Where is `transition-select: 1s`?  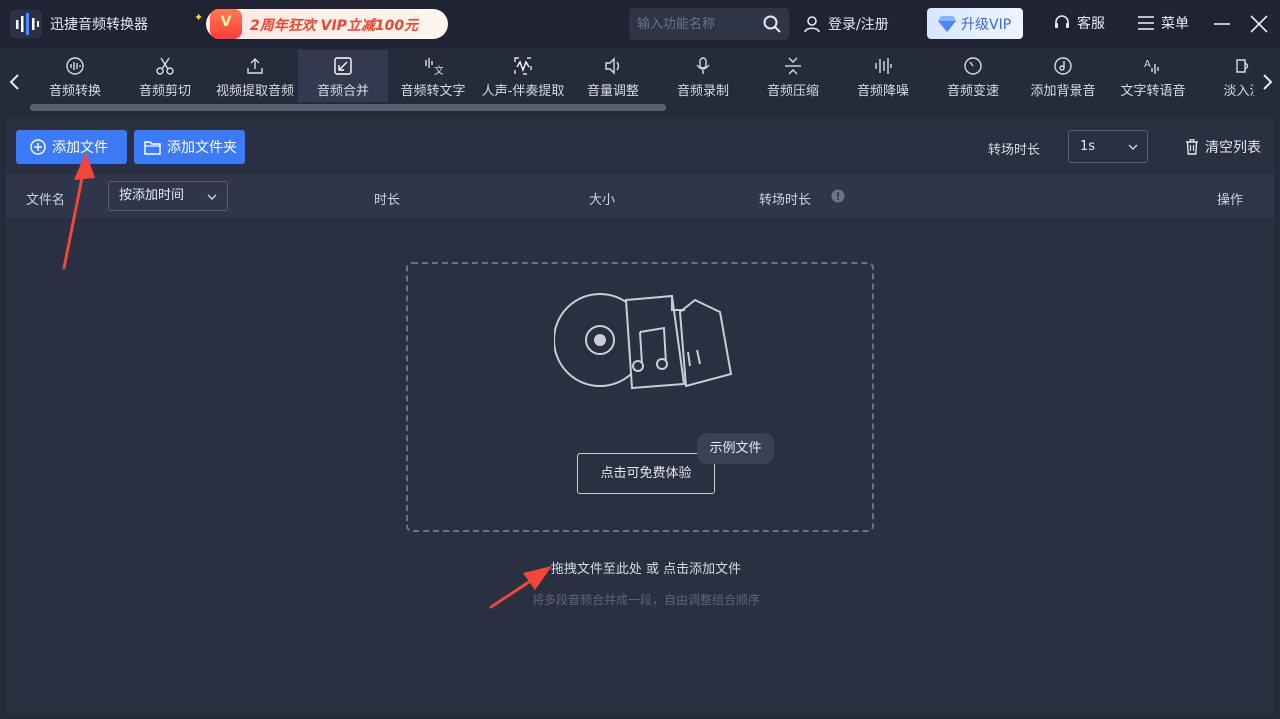
transition-select: 1s is located at coordinates (1108, 146).